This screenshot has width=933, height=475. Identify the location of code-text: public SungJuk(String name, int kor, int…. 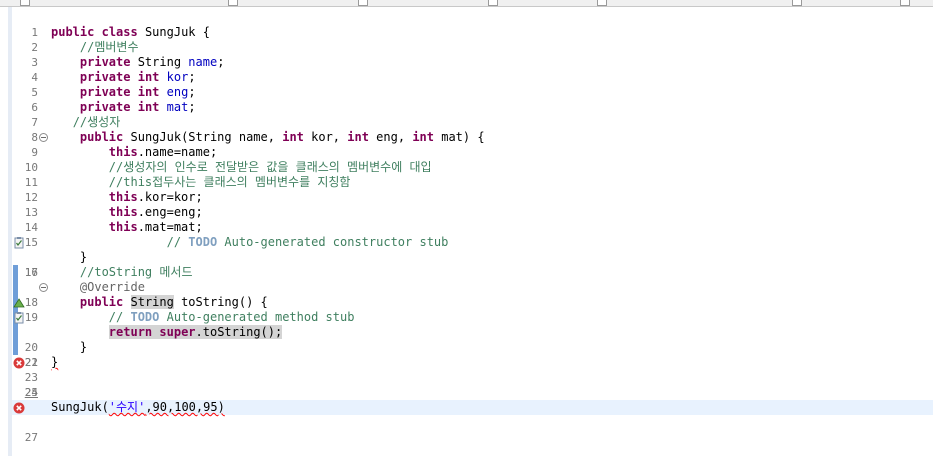
(282, 137).